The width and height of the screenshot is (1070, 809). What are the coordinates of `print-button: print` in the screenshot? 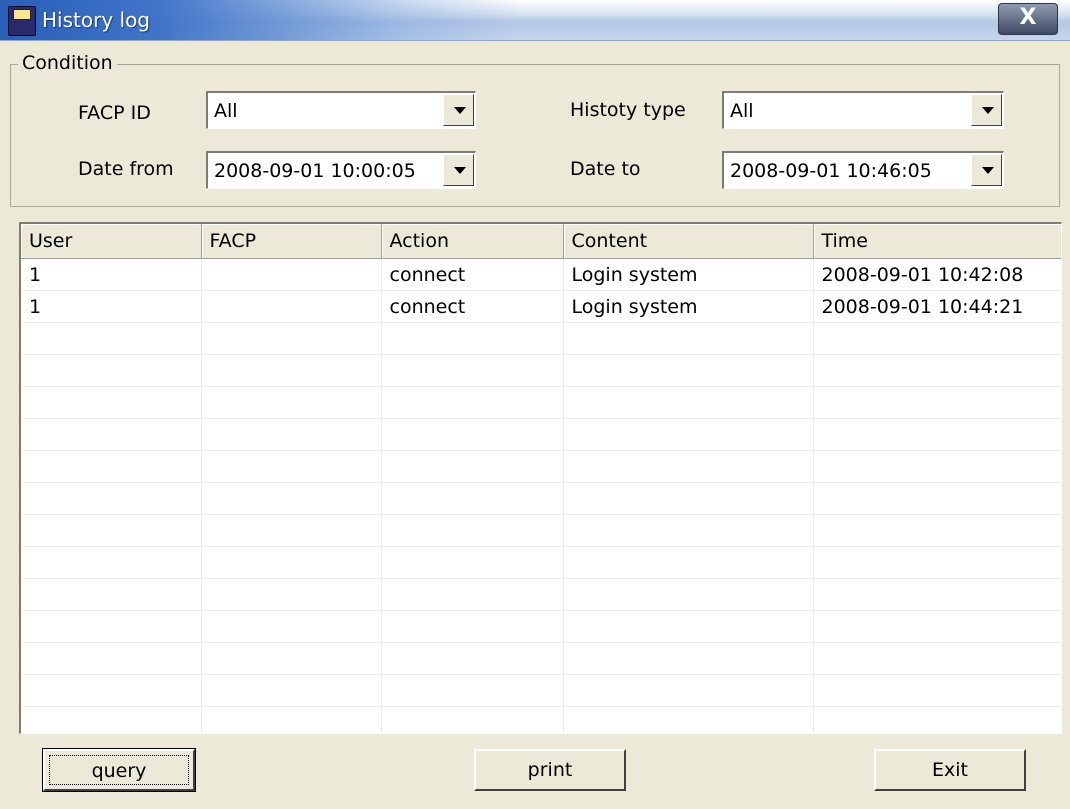 It's located at (550, 770).